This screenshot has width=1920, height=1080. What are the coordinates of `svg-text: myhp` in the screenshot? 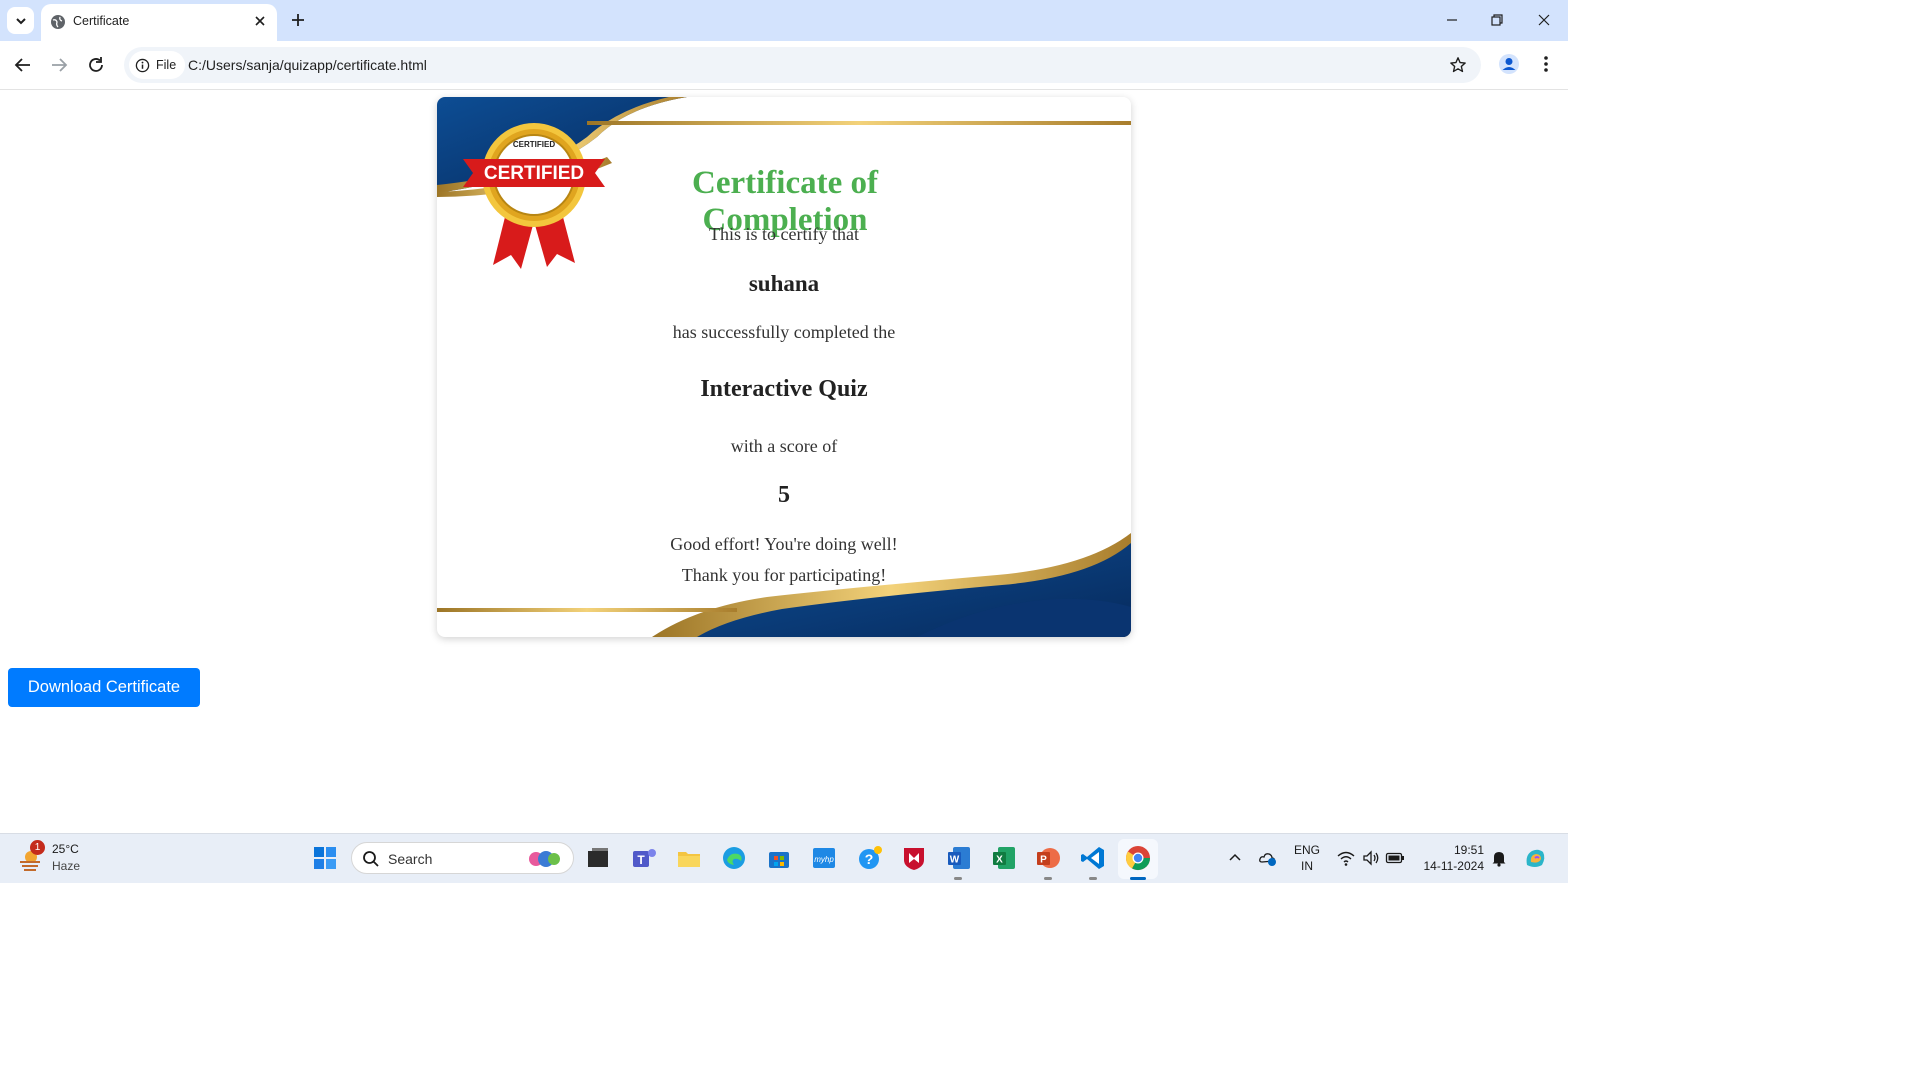 It's located at (824, 859).